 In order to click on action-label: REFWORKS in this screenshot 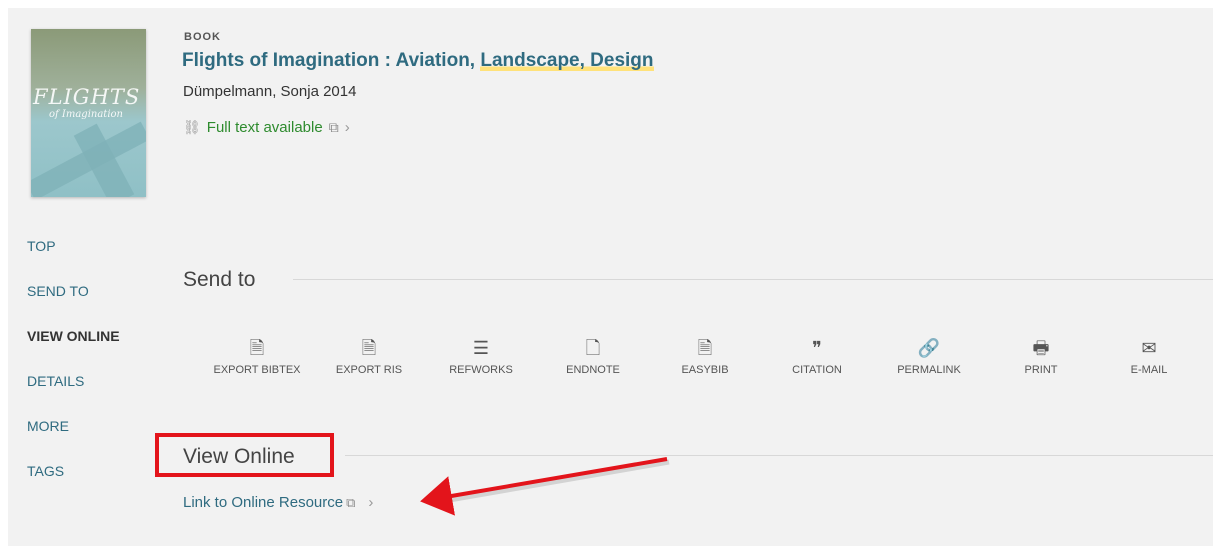, I will do `click(481, 370)`.